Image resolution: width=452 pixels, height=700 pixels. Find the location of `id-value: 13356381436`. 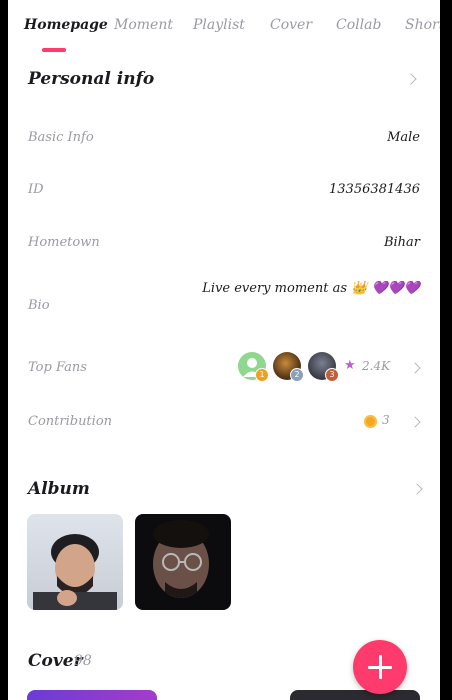

id-value: 13356381436 is located at coordinates (374, 189).